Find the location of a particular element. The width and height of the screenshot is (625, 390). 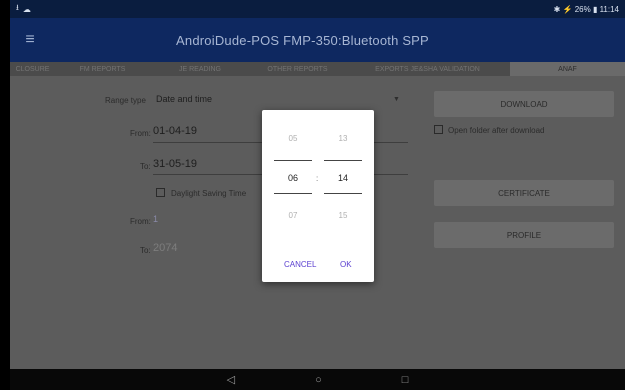

hour-bottom-divider is located at coordinates (293, 193).